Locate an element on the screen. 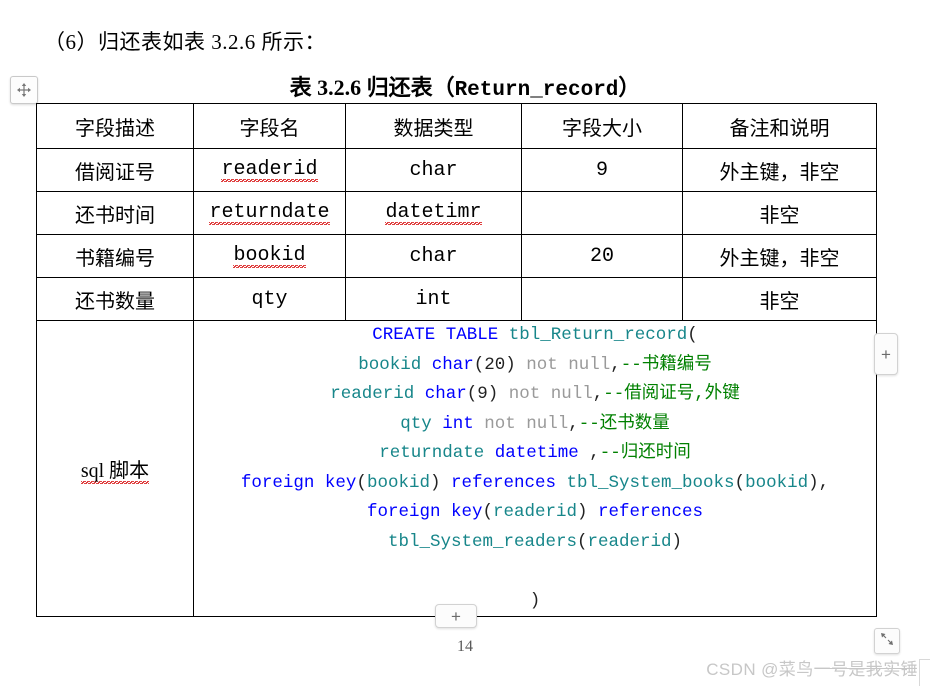 This screenshot has width=930, height=686. add-column-button: + is located at coordinates (886, 354).